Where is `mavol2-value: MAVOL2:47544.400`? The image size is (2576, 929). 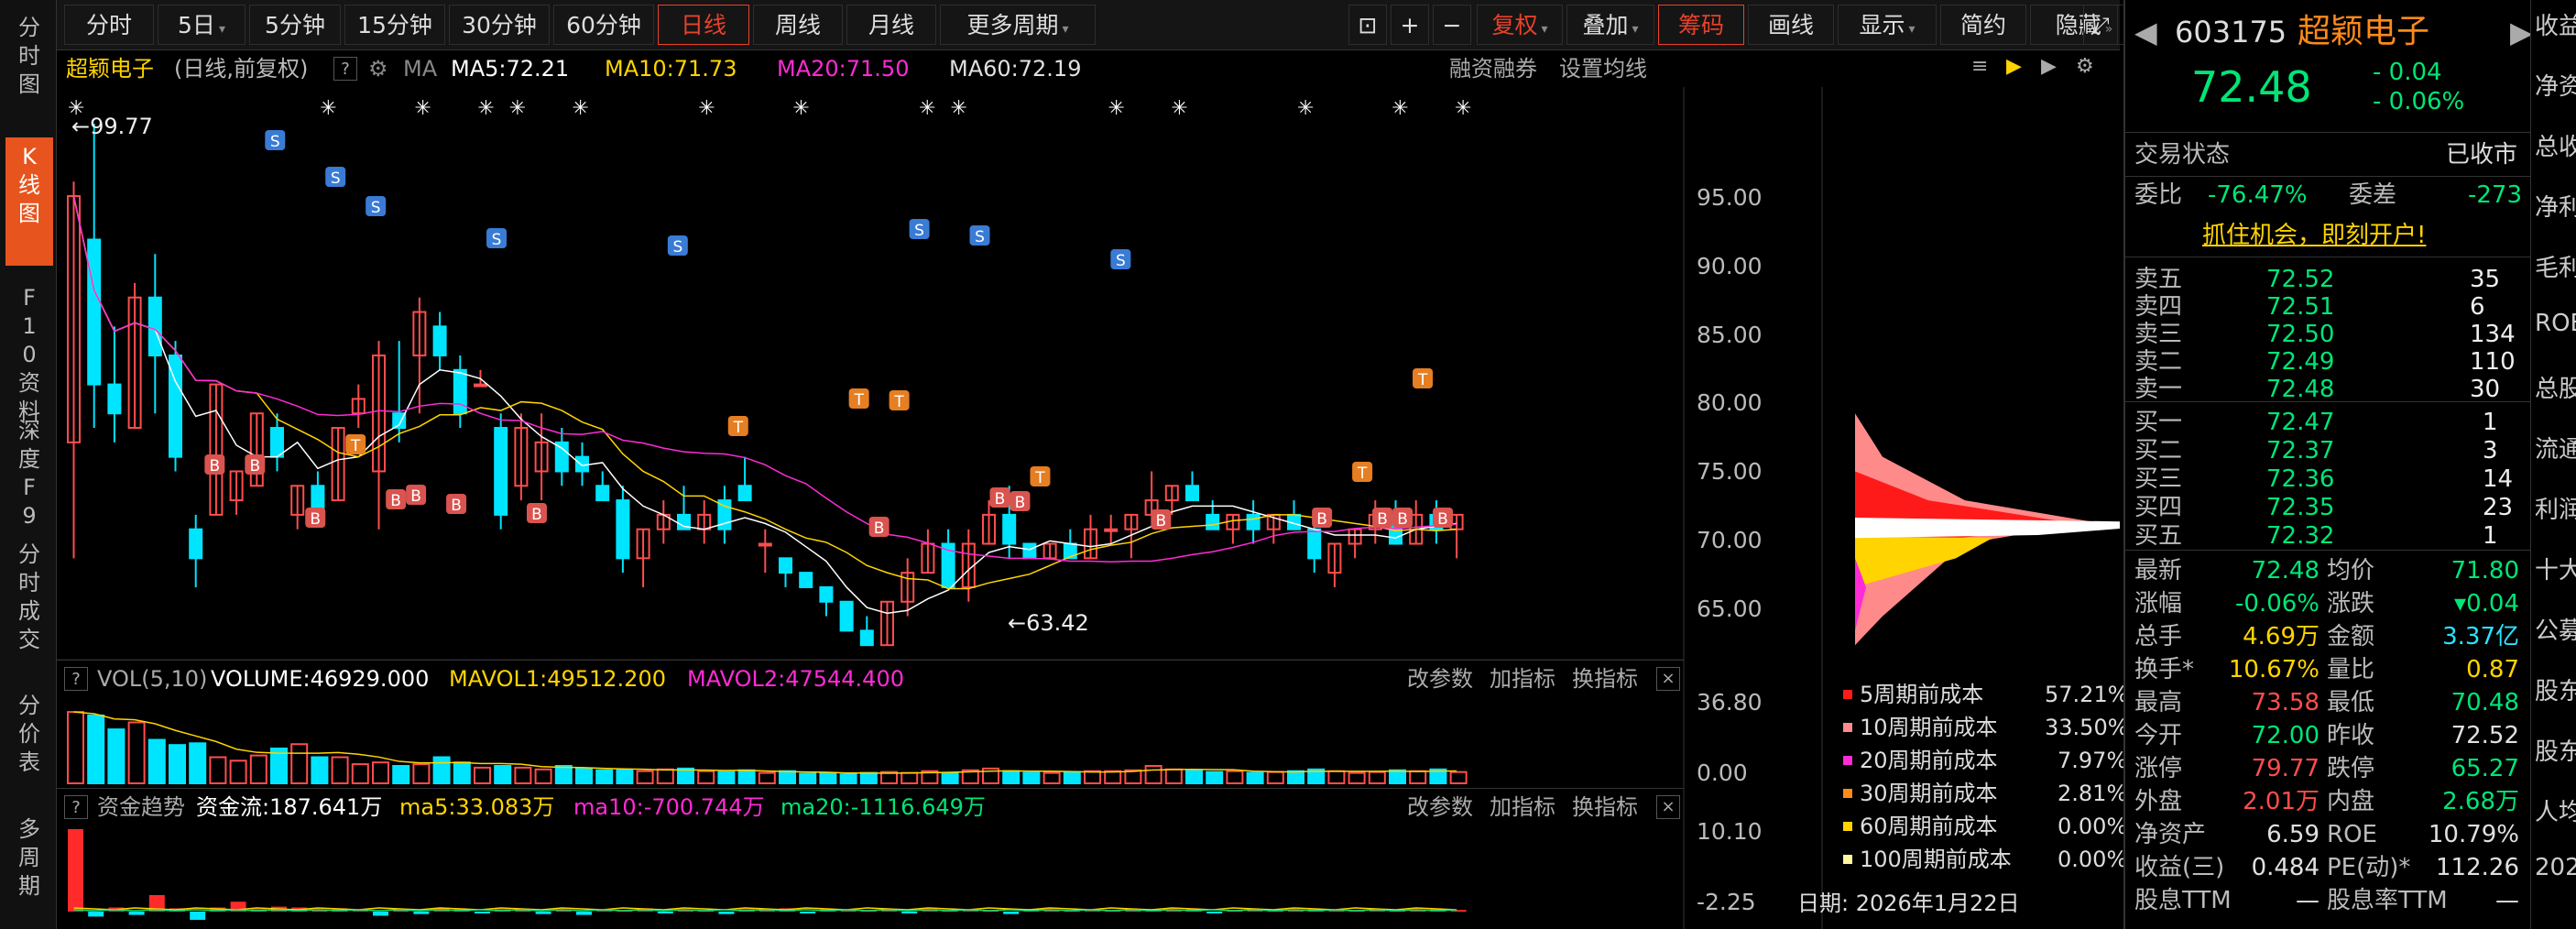
mavol2-value: MAVOL2:47544.400 is located at coordinates (796, 679).